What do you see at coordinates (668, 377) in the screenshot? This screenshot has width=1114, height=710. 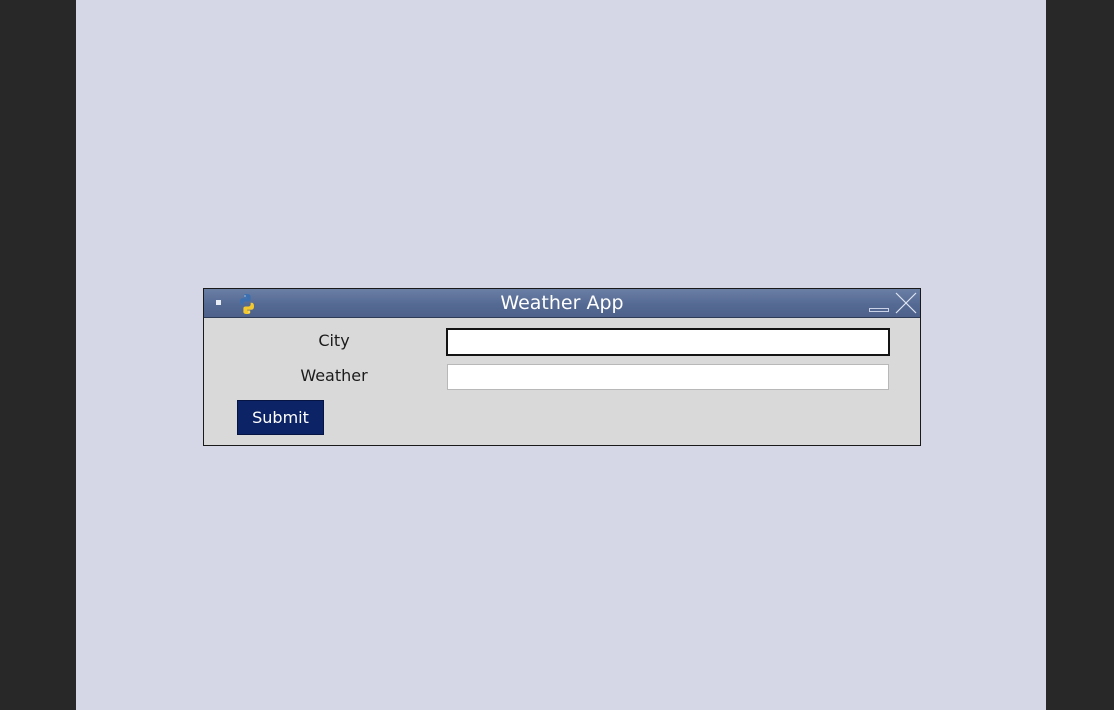 I see `weather-field` at bounding box center [668, 377].